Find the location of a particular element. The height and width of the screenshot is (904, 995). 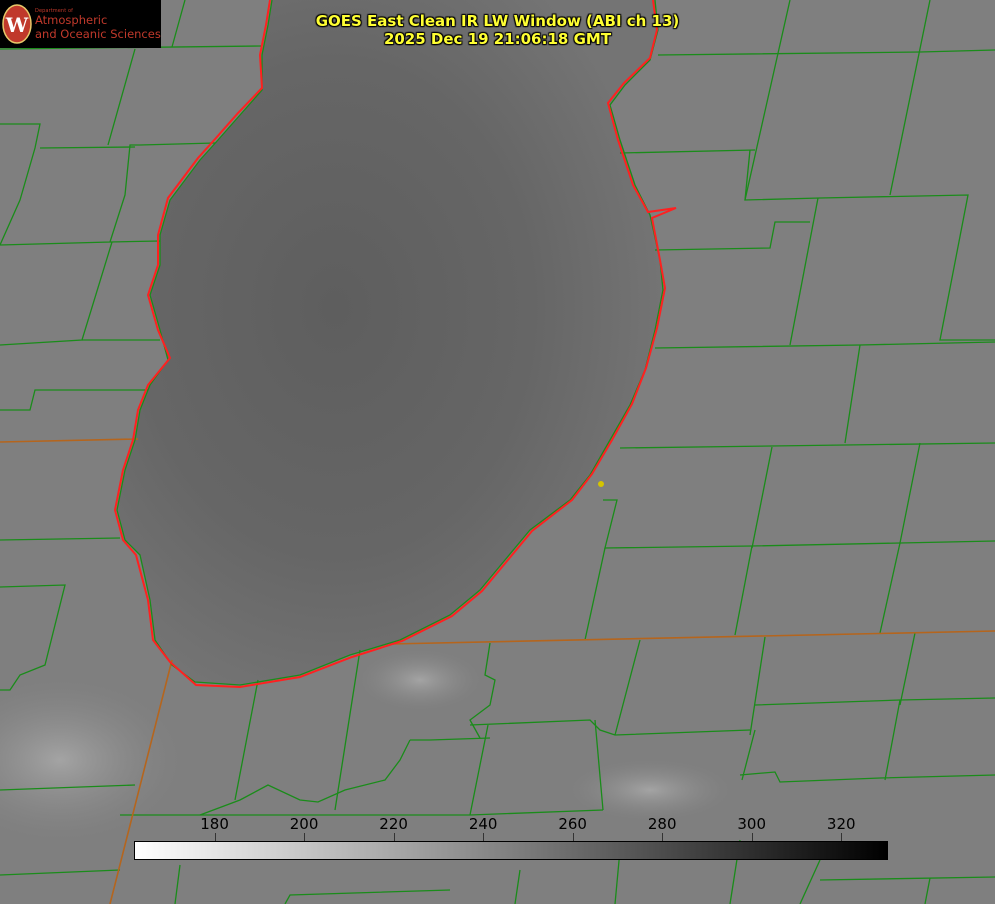

image-title: GOES East Clean IR LW Window (ABI ch 13) is located at coordinates (497, 21).